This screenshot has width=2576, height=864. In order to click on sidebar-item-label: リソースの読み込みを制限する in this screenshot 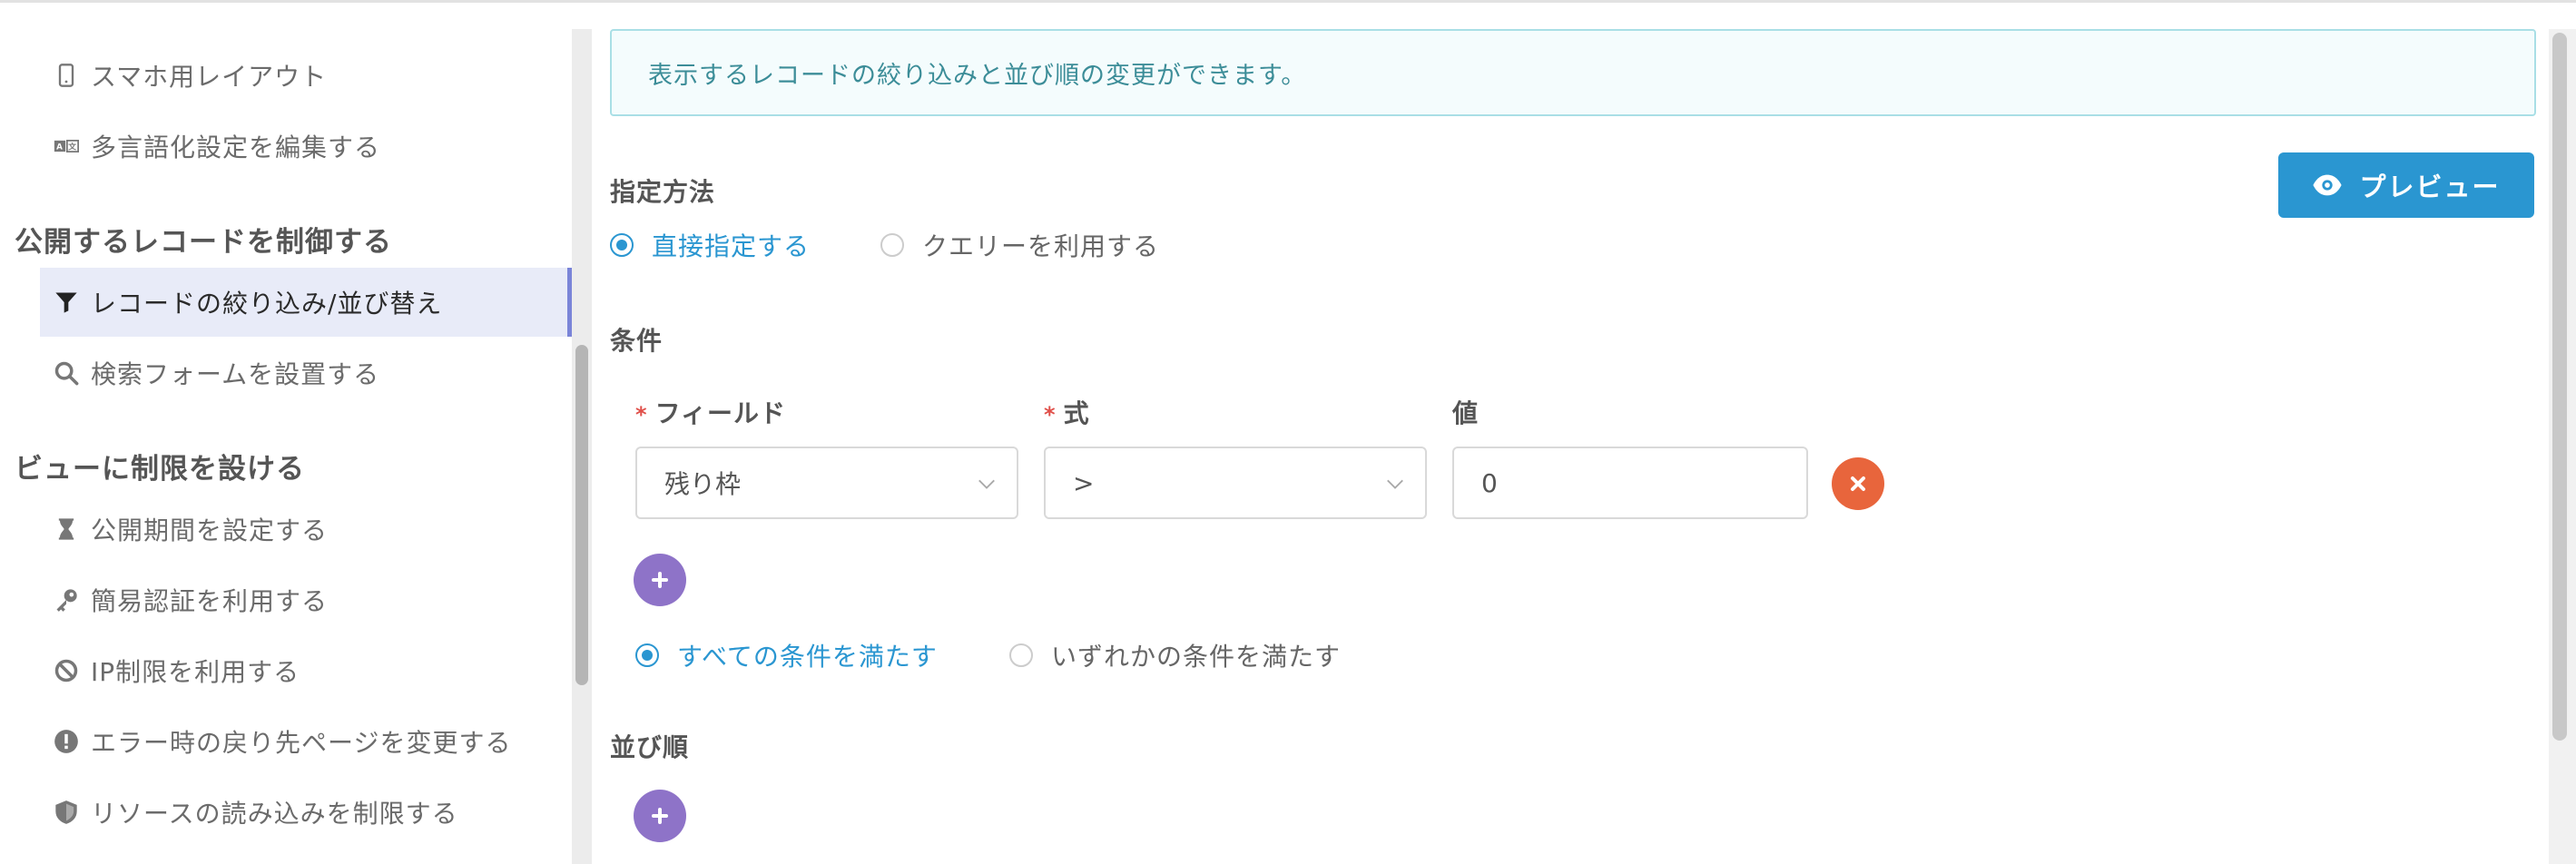, I will do `click(274, 814)`.